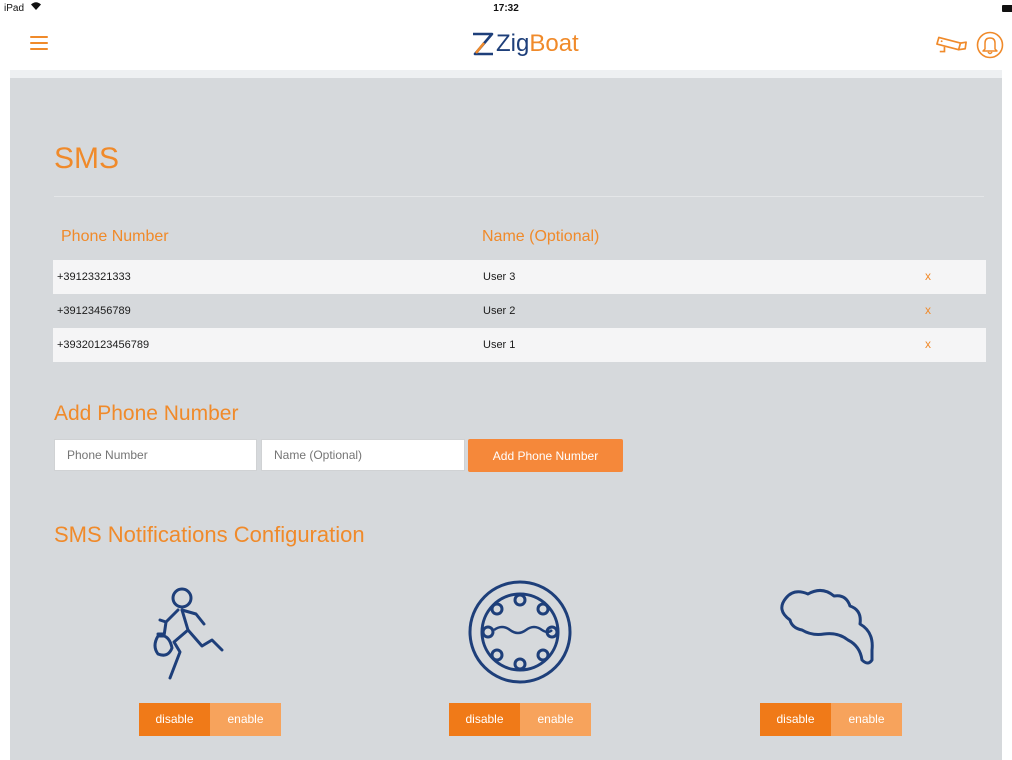 This screenshot has width=1012, height=760. Describe the element at coordinates (554, 43) in the screenshot. I see `logo-text-boat: Boat` at that location.